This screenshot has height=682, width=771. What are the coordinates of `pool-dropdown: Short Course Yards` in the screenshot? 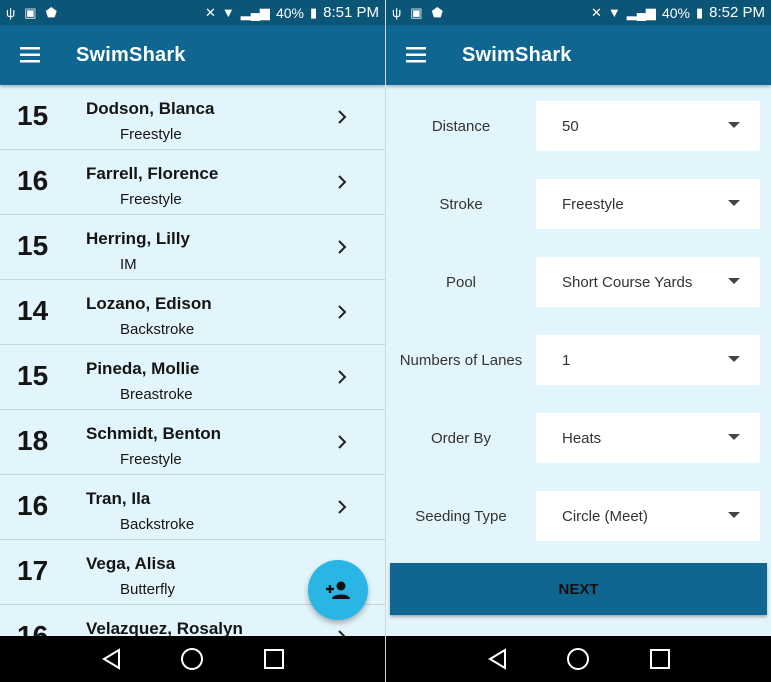 It's located at (648, 282).